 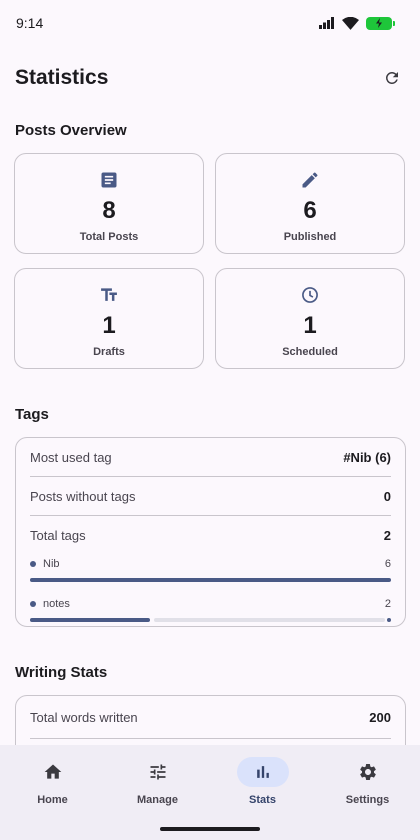 What do you see at coordinates (61, 672) in the screenshot?
I see `writing-stats-title: Writing Stats` at bounding box center [61, 672].